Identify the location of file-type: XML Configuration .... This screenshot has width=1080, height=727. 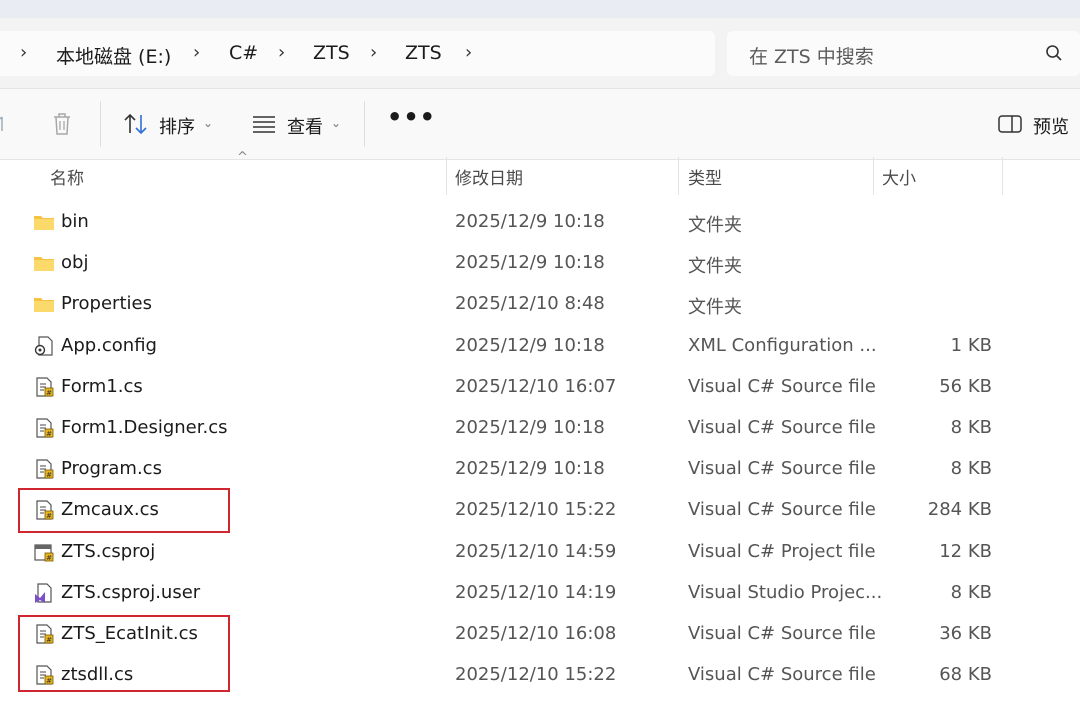
(782, 345).